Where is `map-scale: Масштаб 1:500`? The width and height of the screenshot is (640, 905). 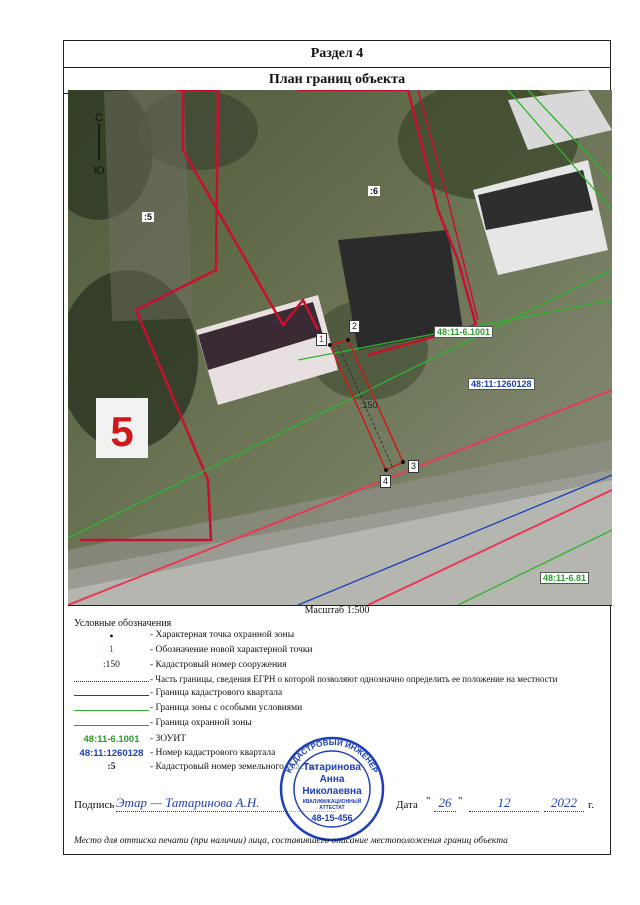 map-scale: Масштаб 1:500 is located at coordinates (337, 610).